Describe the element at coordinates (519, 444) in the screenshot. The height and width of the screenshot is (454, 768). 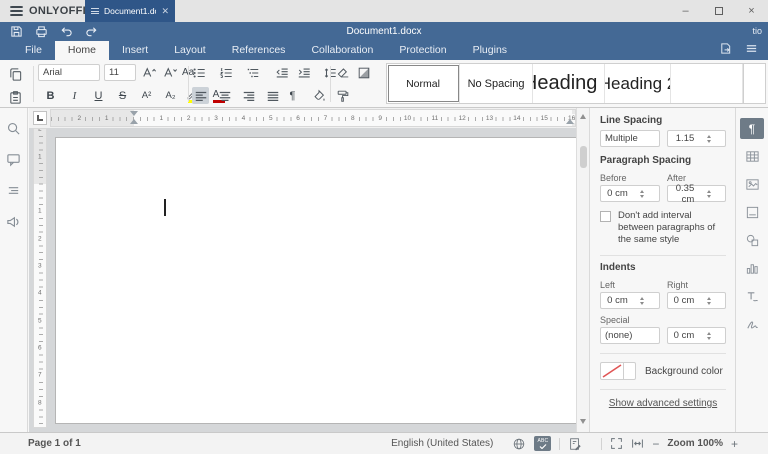
I see `set-language-button` at that location.